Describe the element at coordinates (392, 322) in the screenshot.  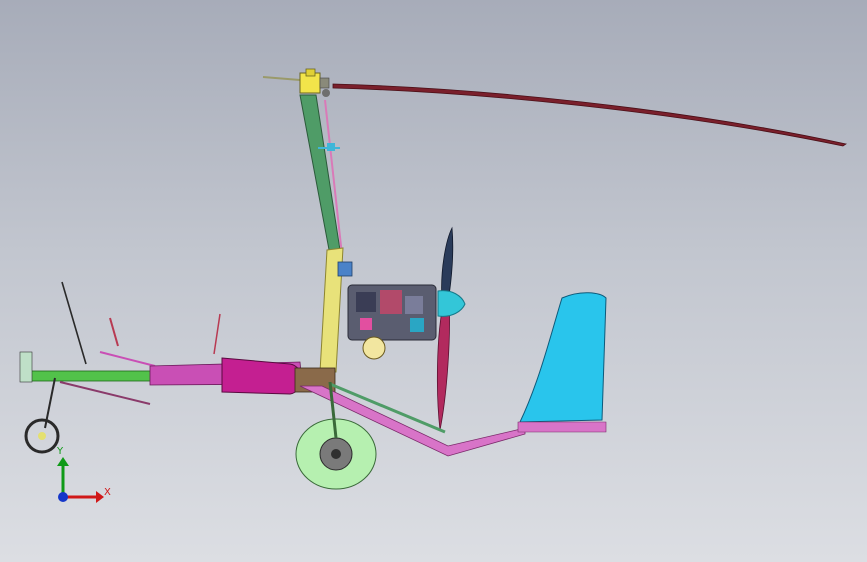
I see `engine` at that location.